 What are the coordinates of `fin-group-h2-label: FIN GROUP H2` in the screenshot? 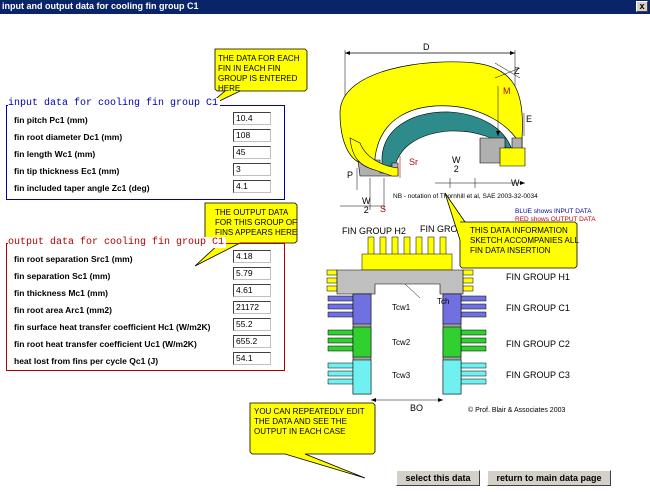 It's located at (374, 231).